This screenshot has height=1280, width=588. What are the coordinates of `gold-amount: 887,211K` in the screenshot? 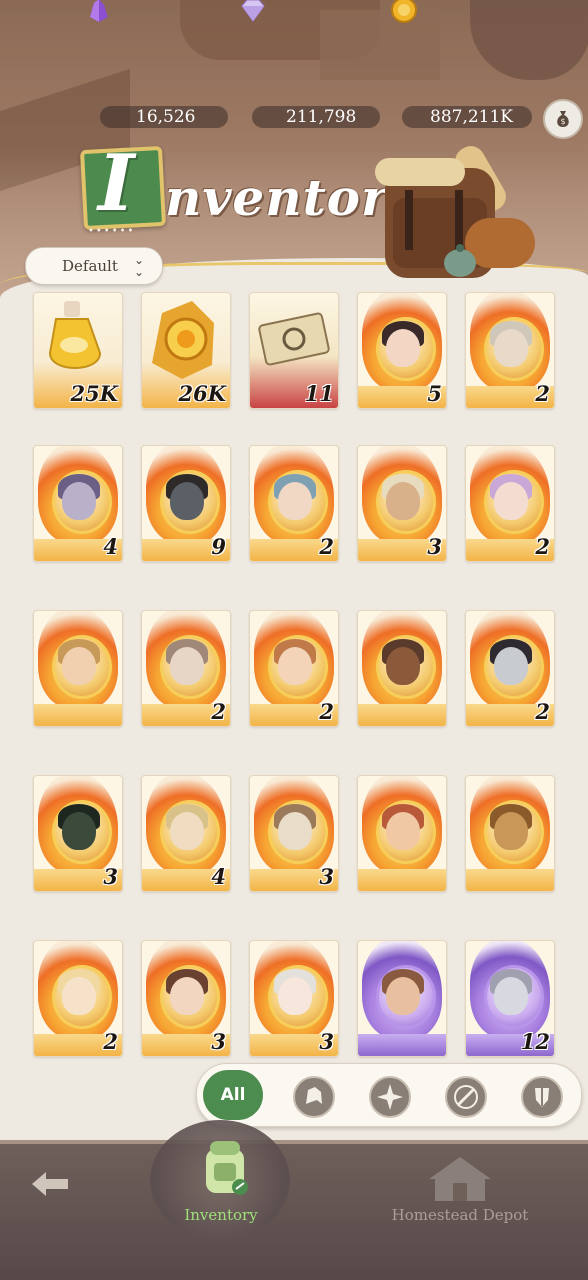 It's located at (471, 117).